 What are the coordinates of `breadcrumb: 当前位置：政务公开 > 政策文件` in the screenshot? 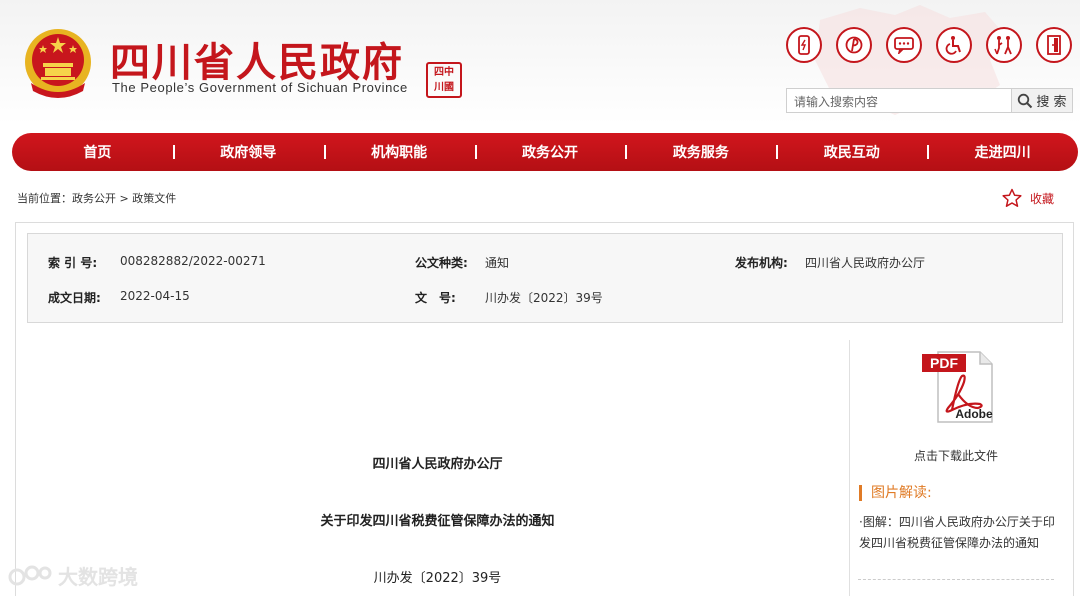 It's located at (96, 198).